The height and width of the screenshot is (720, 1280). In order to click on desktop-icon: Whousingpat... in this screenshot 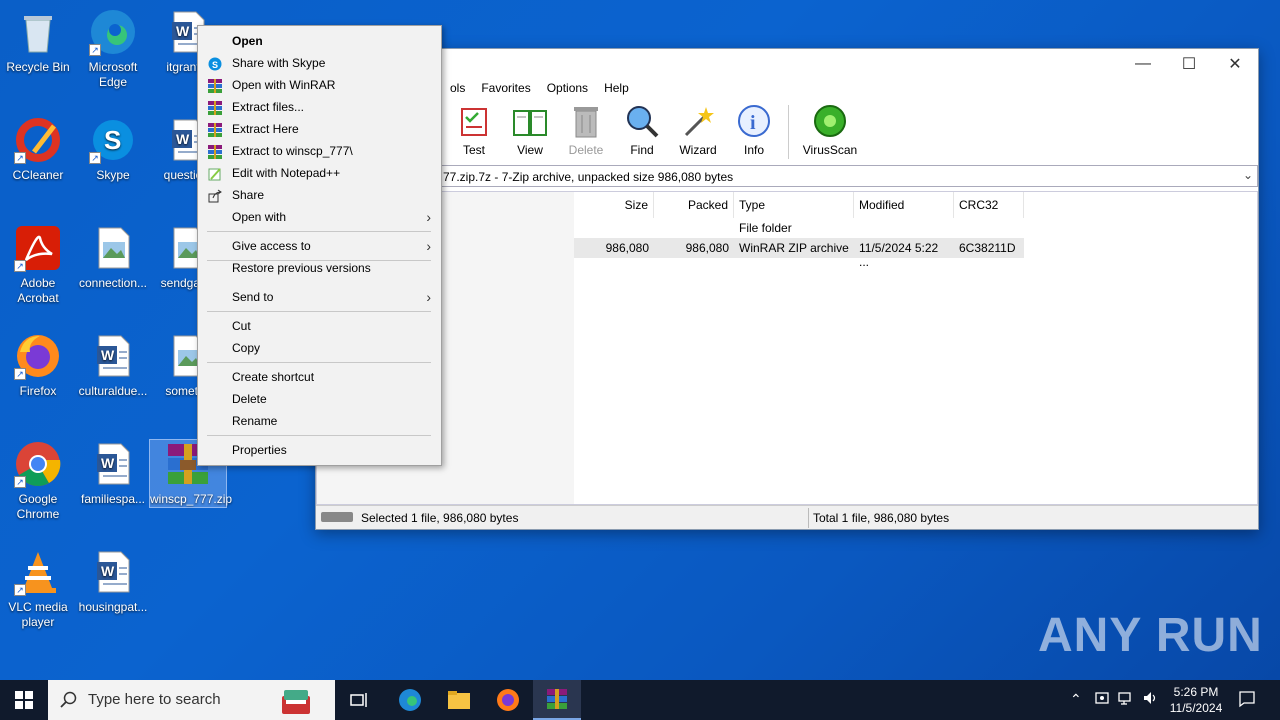, I will do `click(113, 581)`.